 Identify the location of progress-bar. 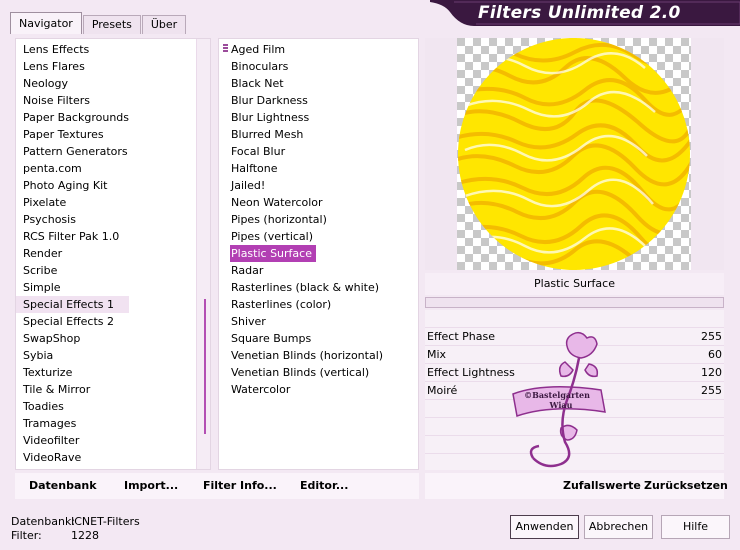
(574, 302).